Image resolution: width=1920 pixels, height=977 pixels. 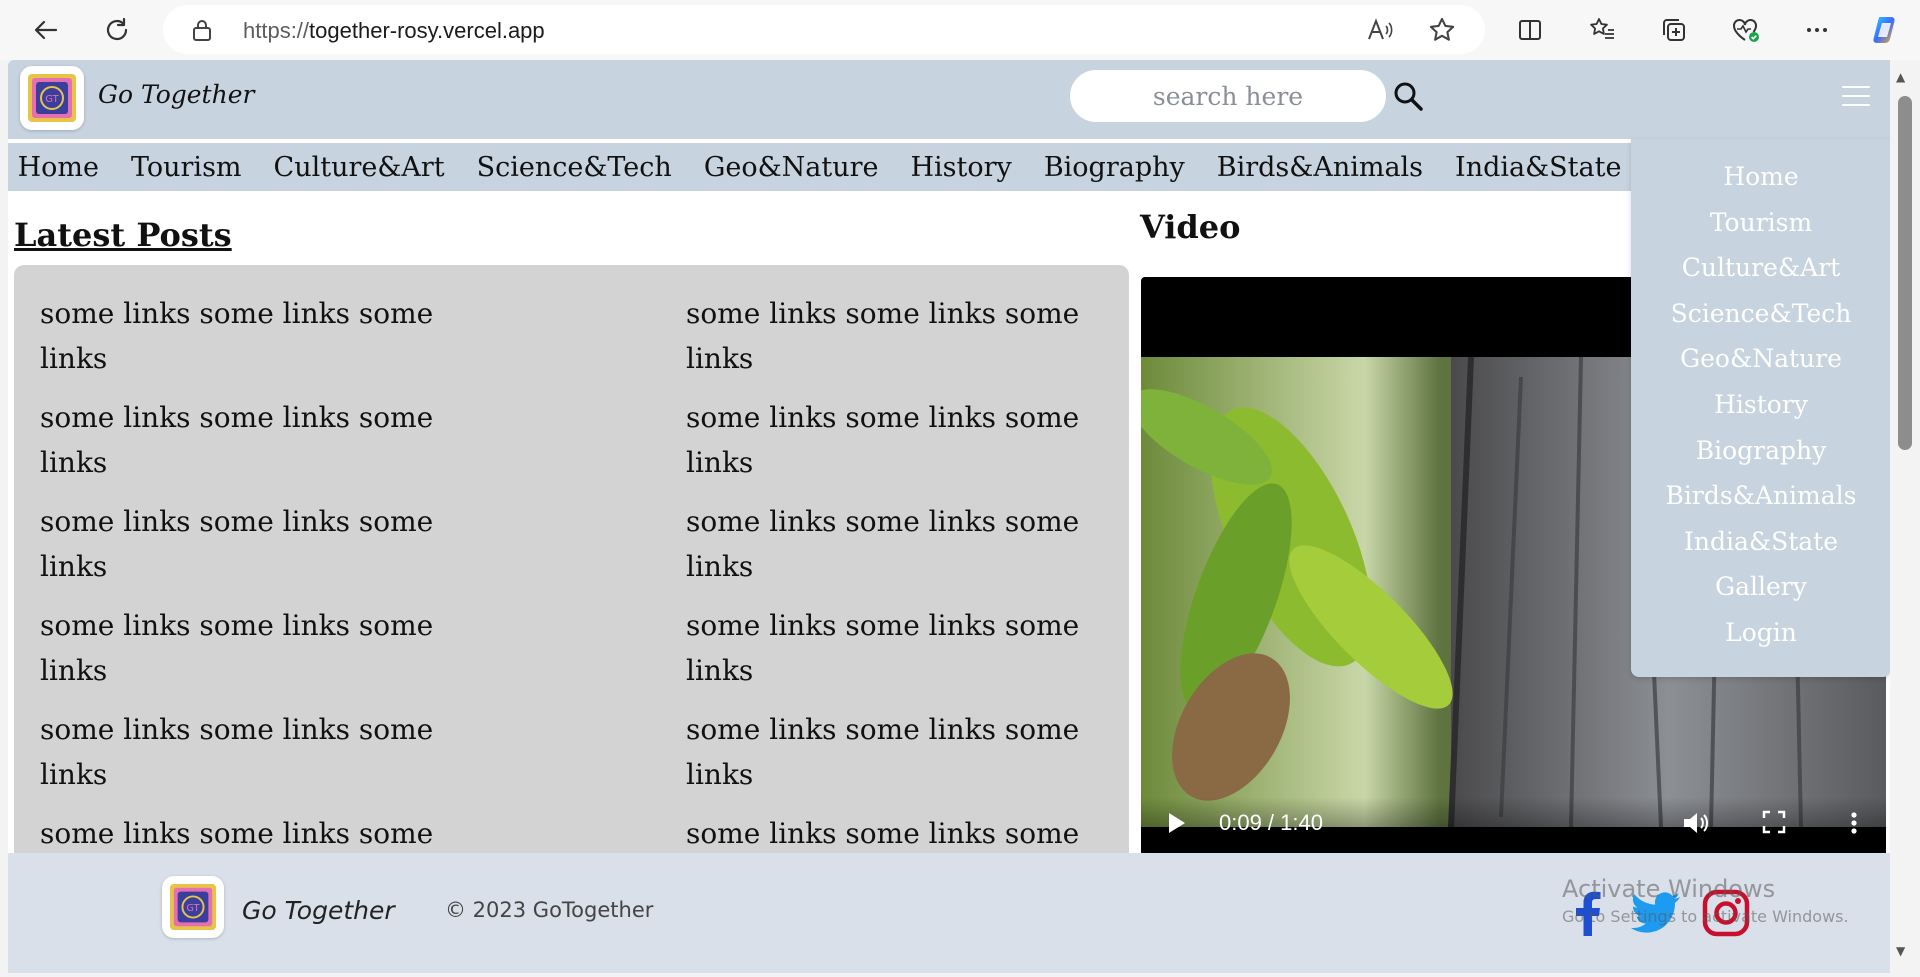 What do you see at coordinates (1271, 822) in the screenshot?
I see `video-time: 0:09 / 1:40` at bounding box center [1271, 822].